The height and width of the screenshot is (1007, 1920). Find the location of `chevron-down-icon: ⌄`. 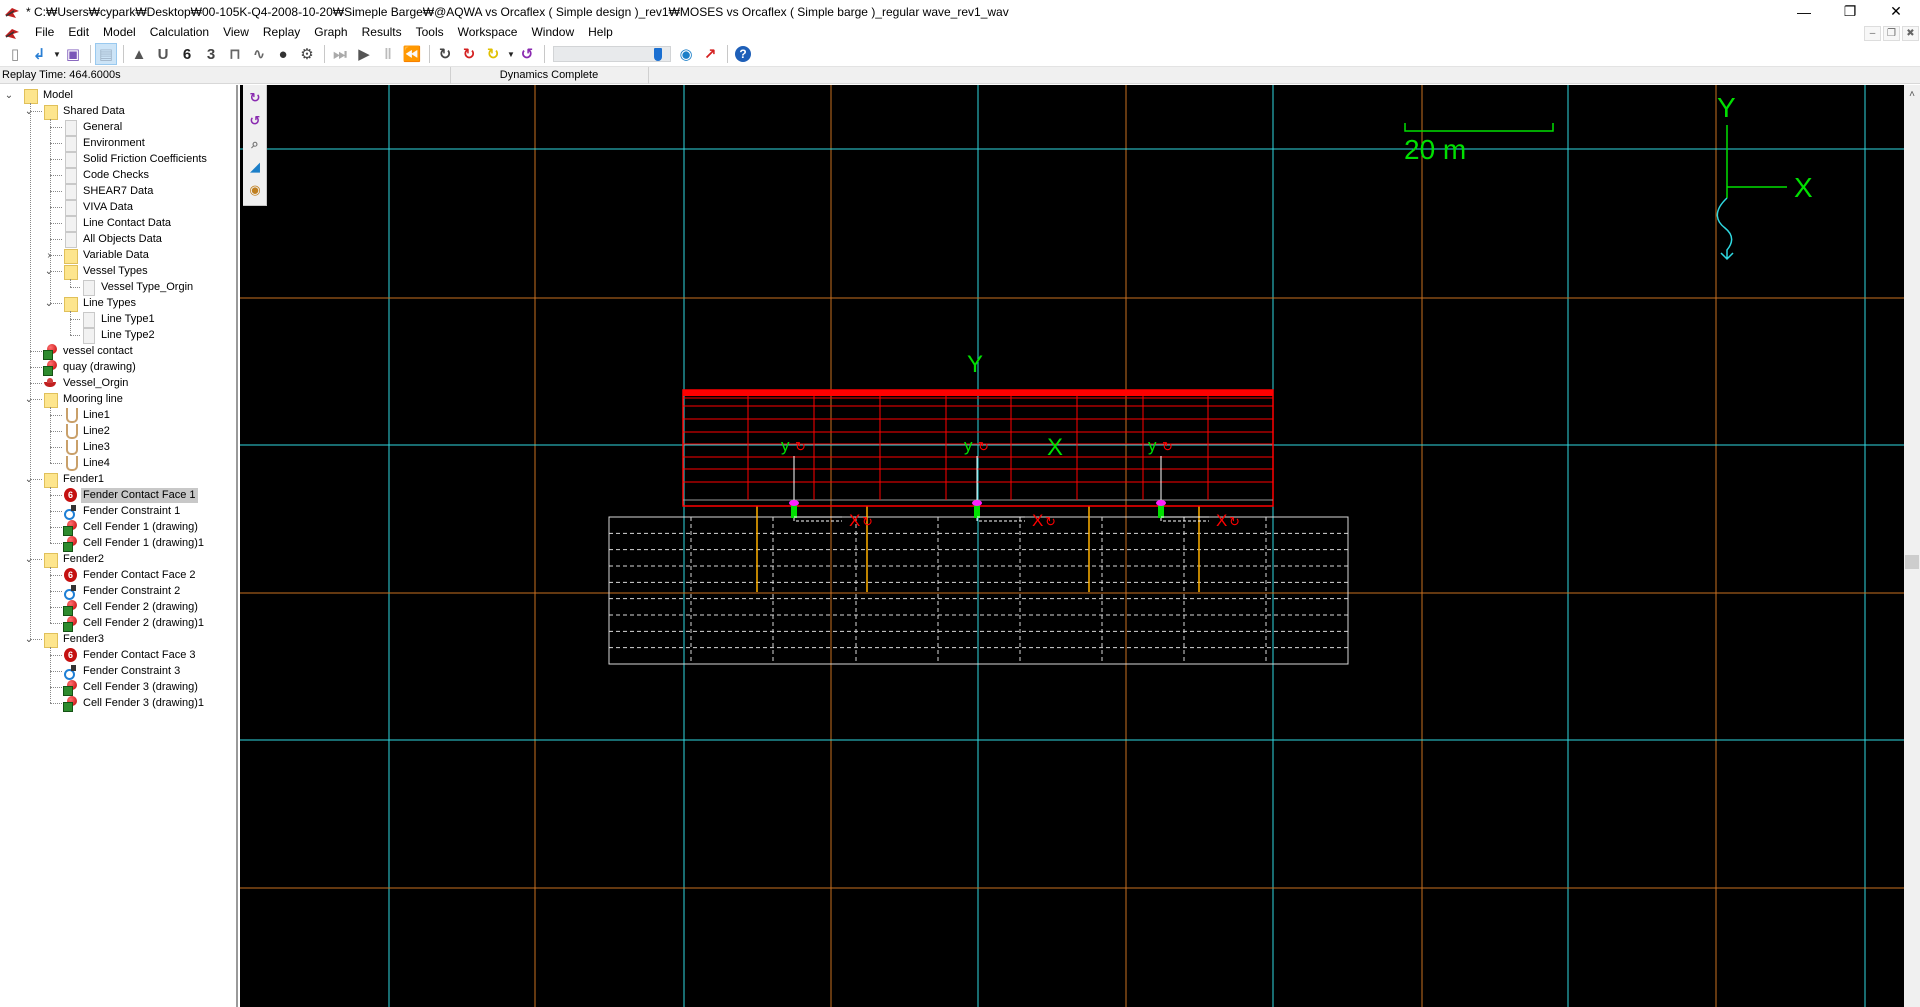

chevron-down-icon: ⌄ is located at coordinates (9, 95).